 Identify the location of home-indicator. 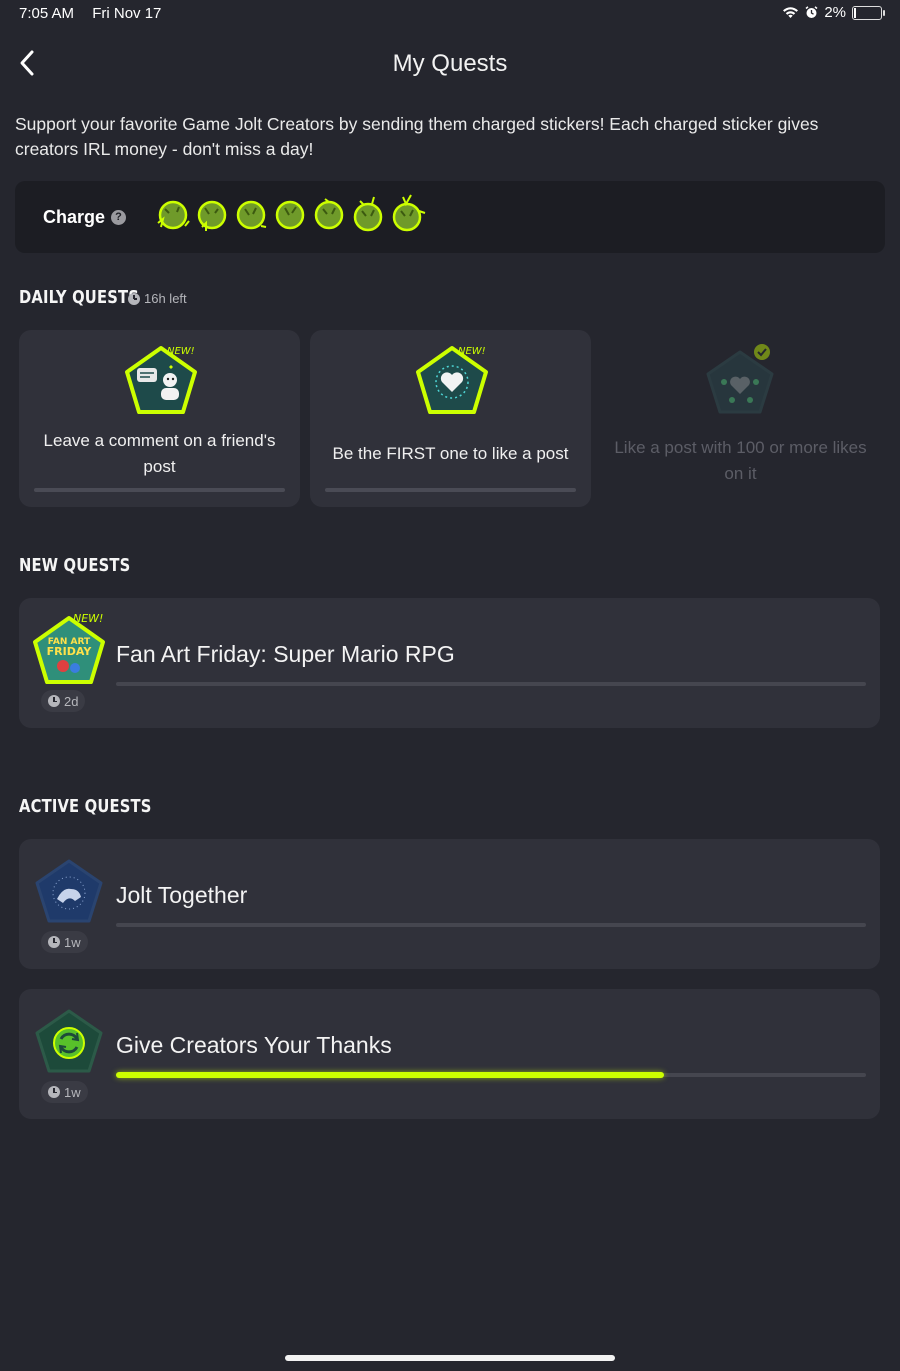
(450, 1358).